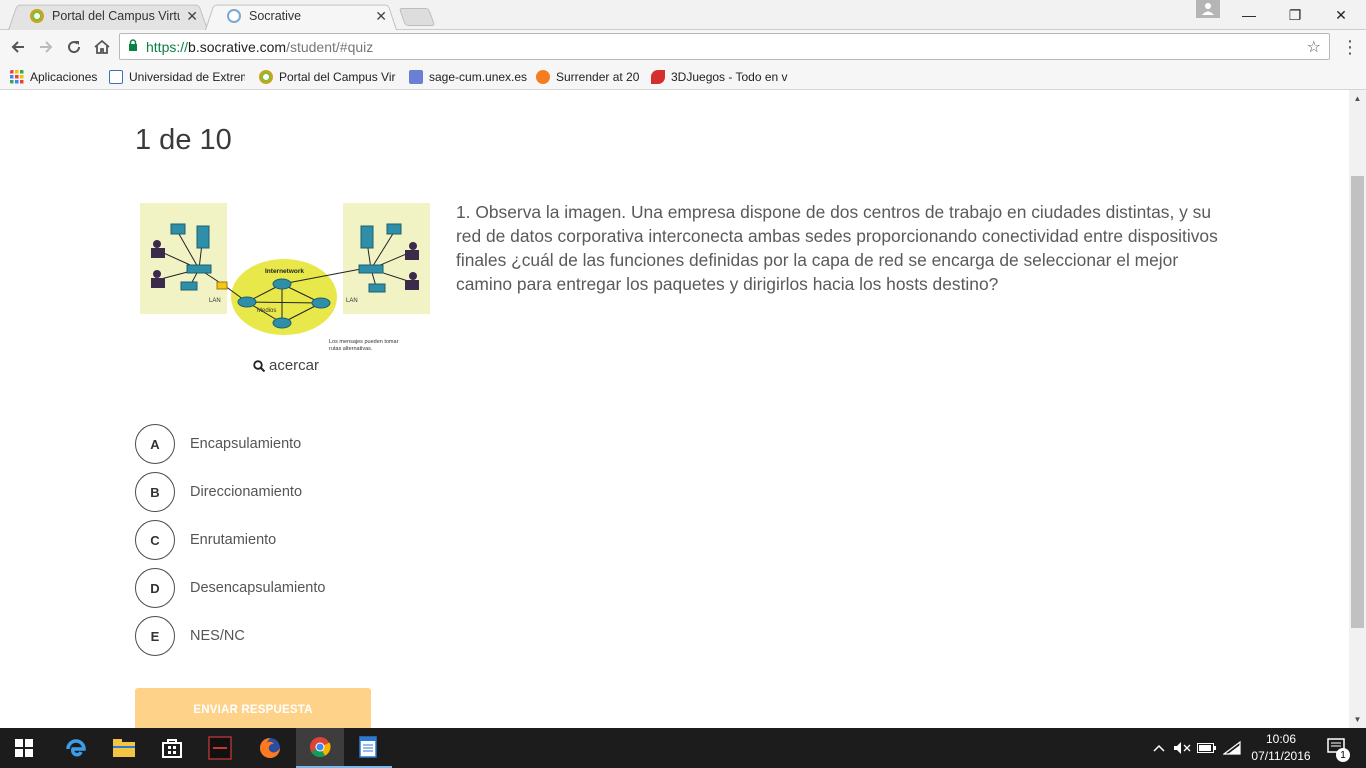 This screenshot has height=768, width=1366. I want to click on restore-button: ❐, so click(1295, 15).